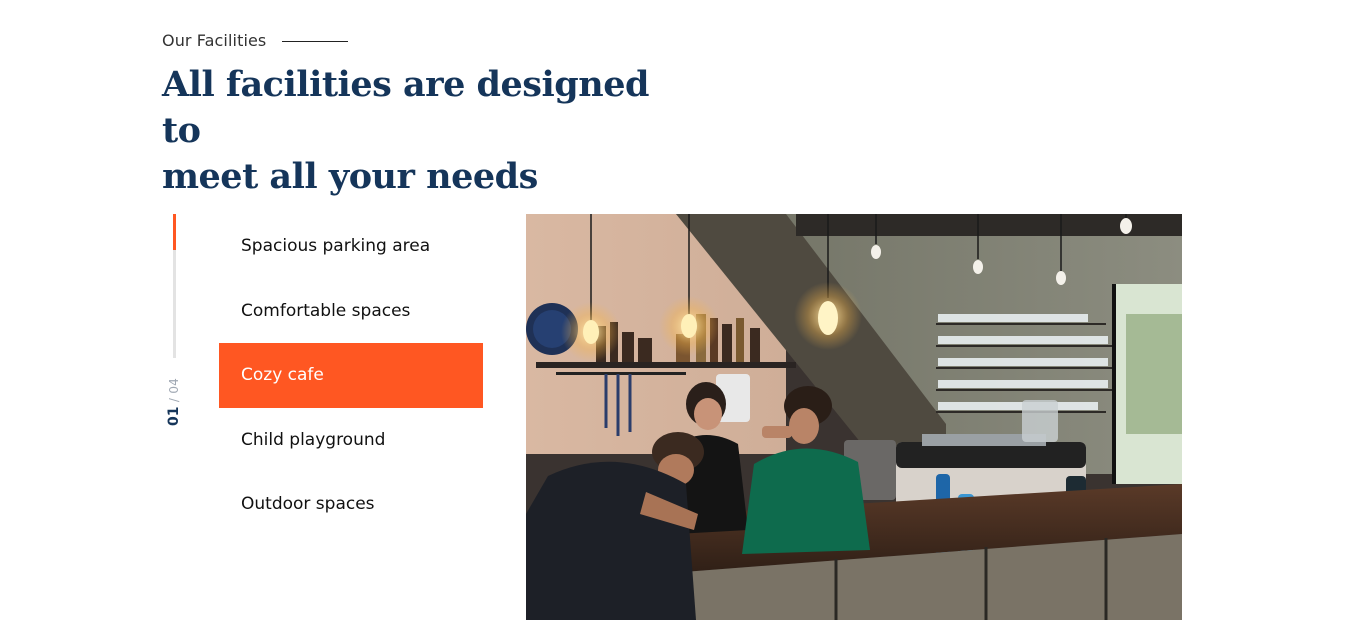 This screenshot has width=1349, height=620. What do you see at coordinates (405, 107) in the screenshot?
I see `heading-line-1: All facilities are designed to` at bounding box center [405, 107].